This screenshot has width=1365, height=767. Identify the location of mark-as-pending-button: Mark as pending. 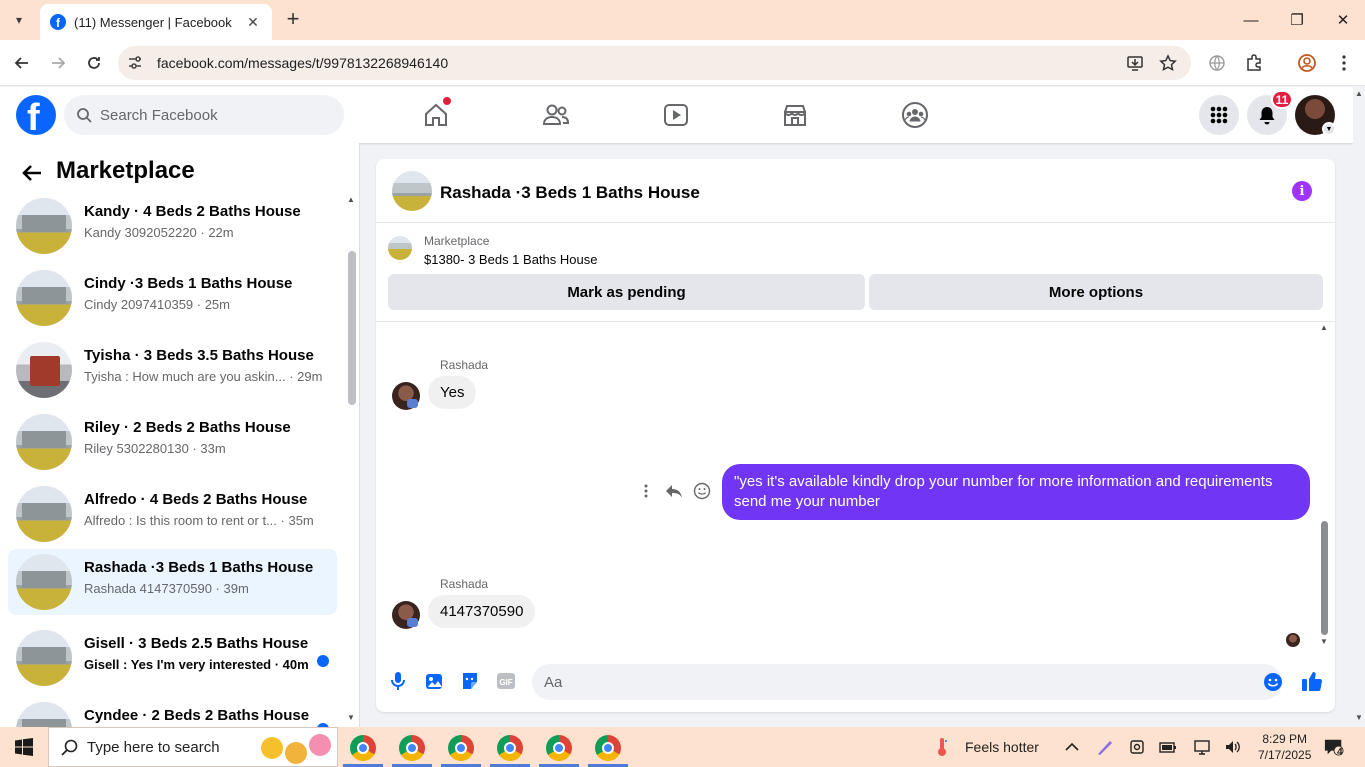
(626, 292).